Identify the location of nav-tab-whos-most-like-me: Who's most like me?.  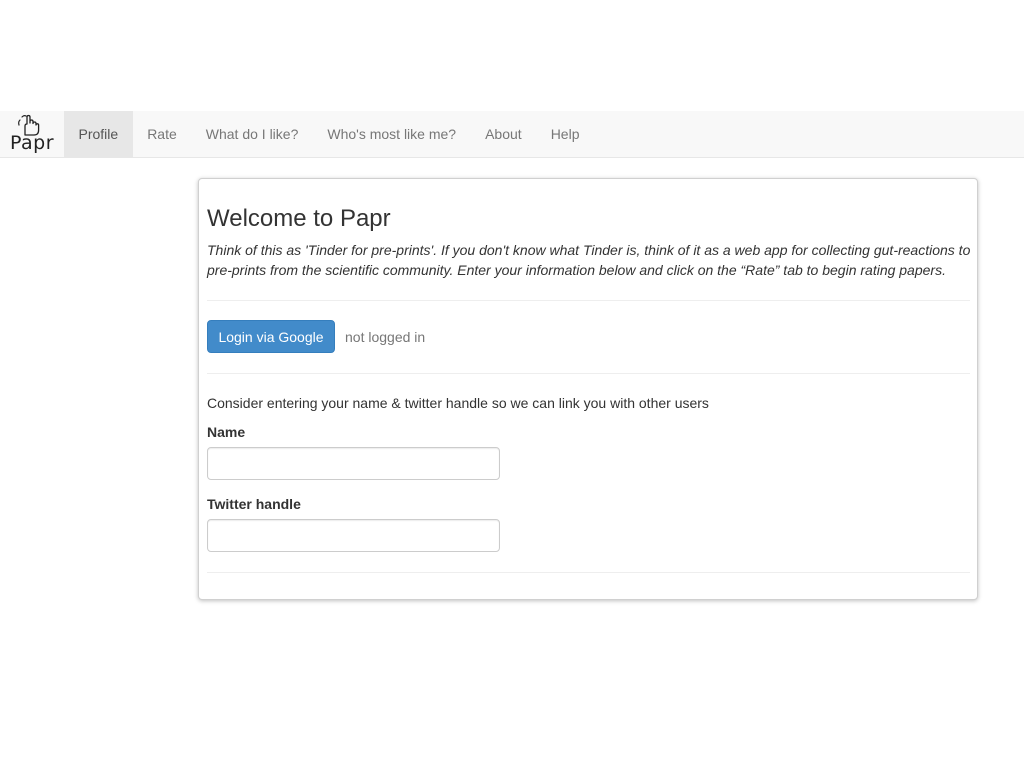
(392, 134).